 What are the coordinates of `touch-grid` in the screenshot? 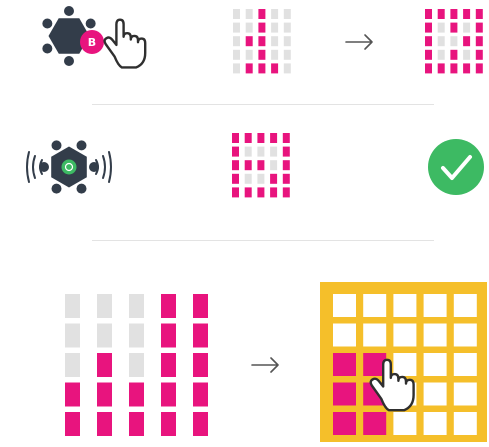 It's located at (403, 362).